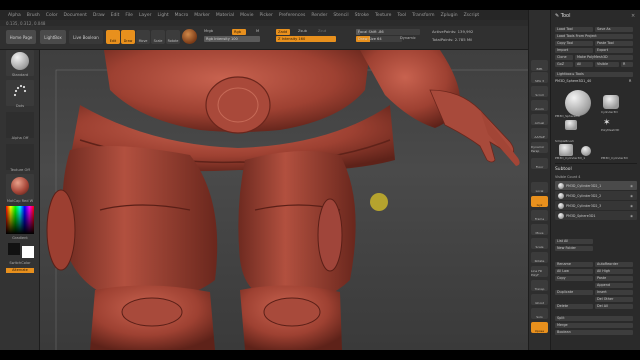 The width and height of the screenshot is (640, 360). I want to click on m-toggle: M, so click(257, 31).